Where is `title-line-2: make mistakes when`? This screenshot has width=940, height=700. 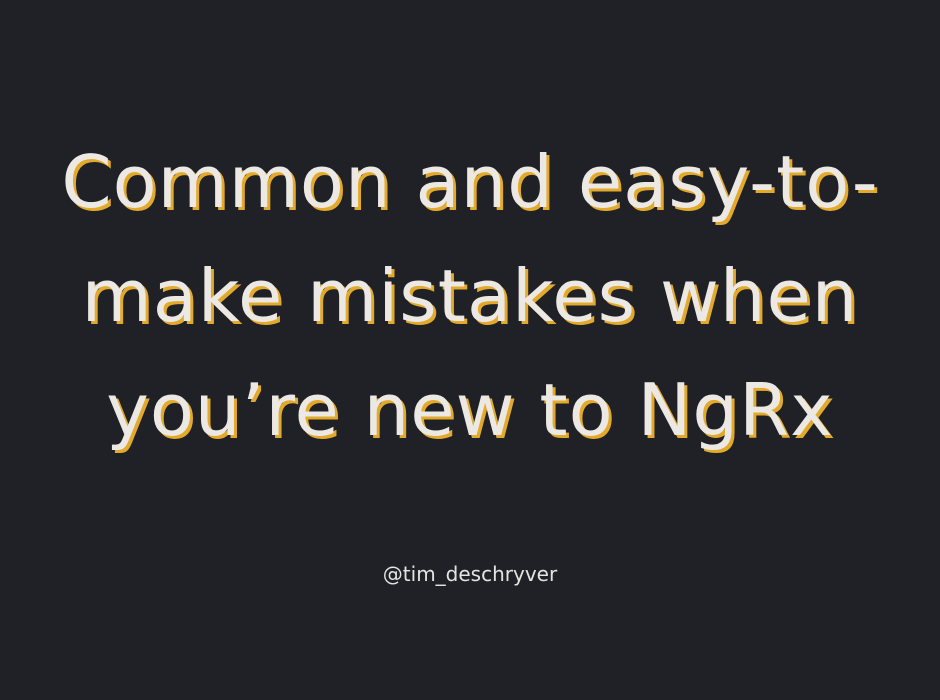
title-line-2: make mistakes when is located at coordinates (470, 296).